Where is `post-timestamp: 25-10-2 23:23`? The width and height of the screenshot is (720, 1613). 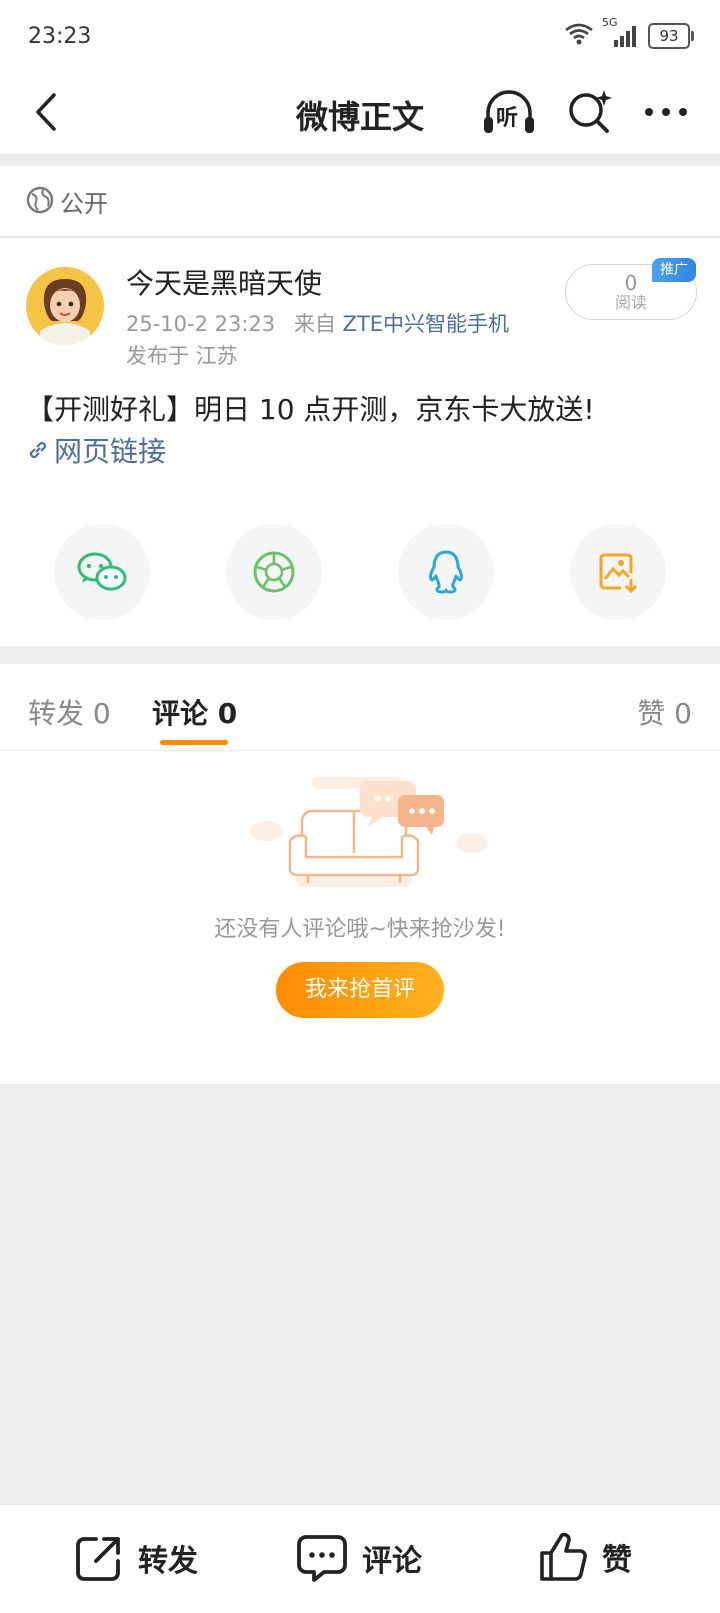
post-timestamp: 25-10-2 23:23 is located at coordinates (201, 324).